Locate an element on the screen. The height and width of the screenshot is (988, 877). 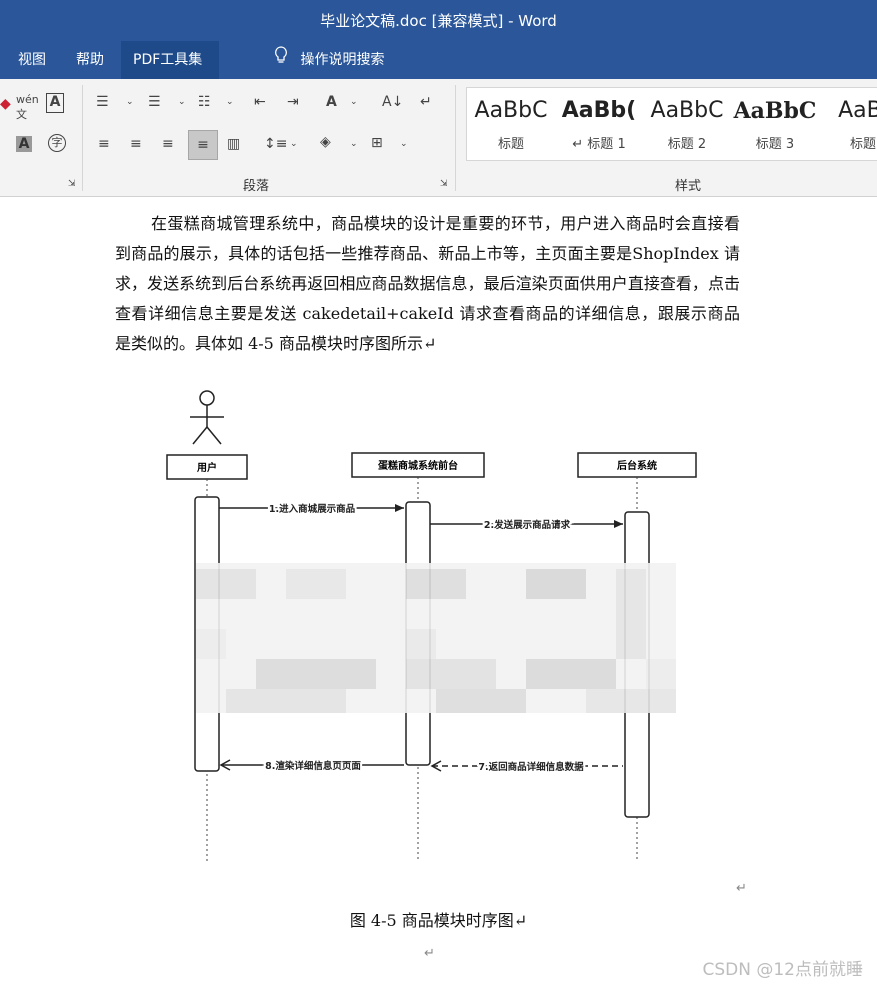
style-title: AaBbC 标题 is located at coordinates (511, 124).